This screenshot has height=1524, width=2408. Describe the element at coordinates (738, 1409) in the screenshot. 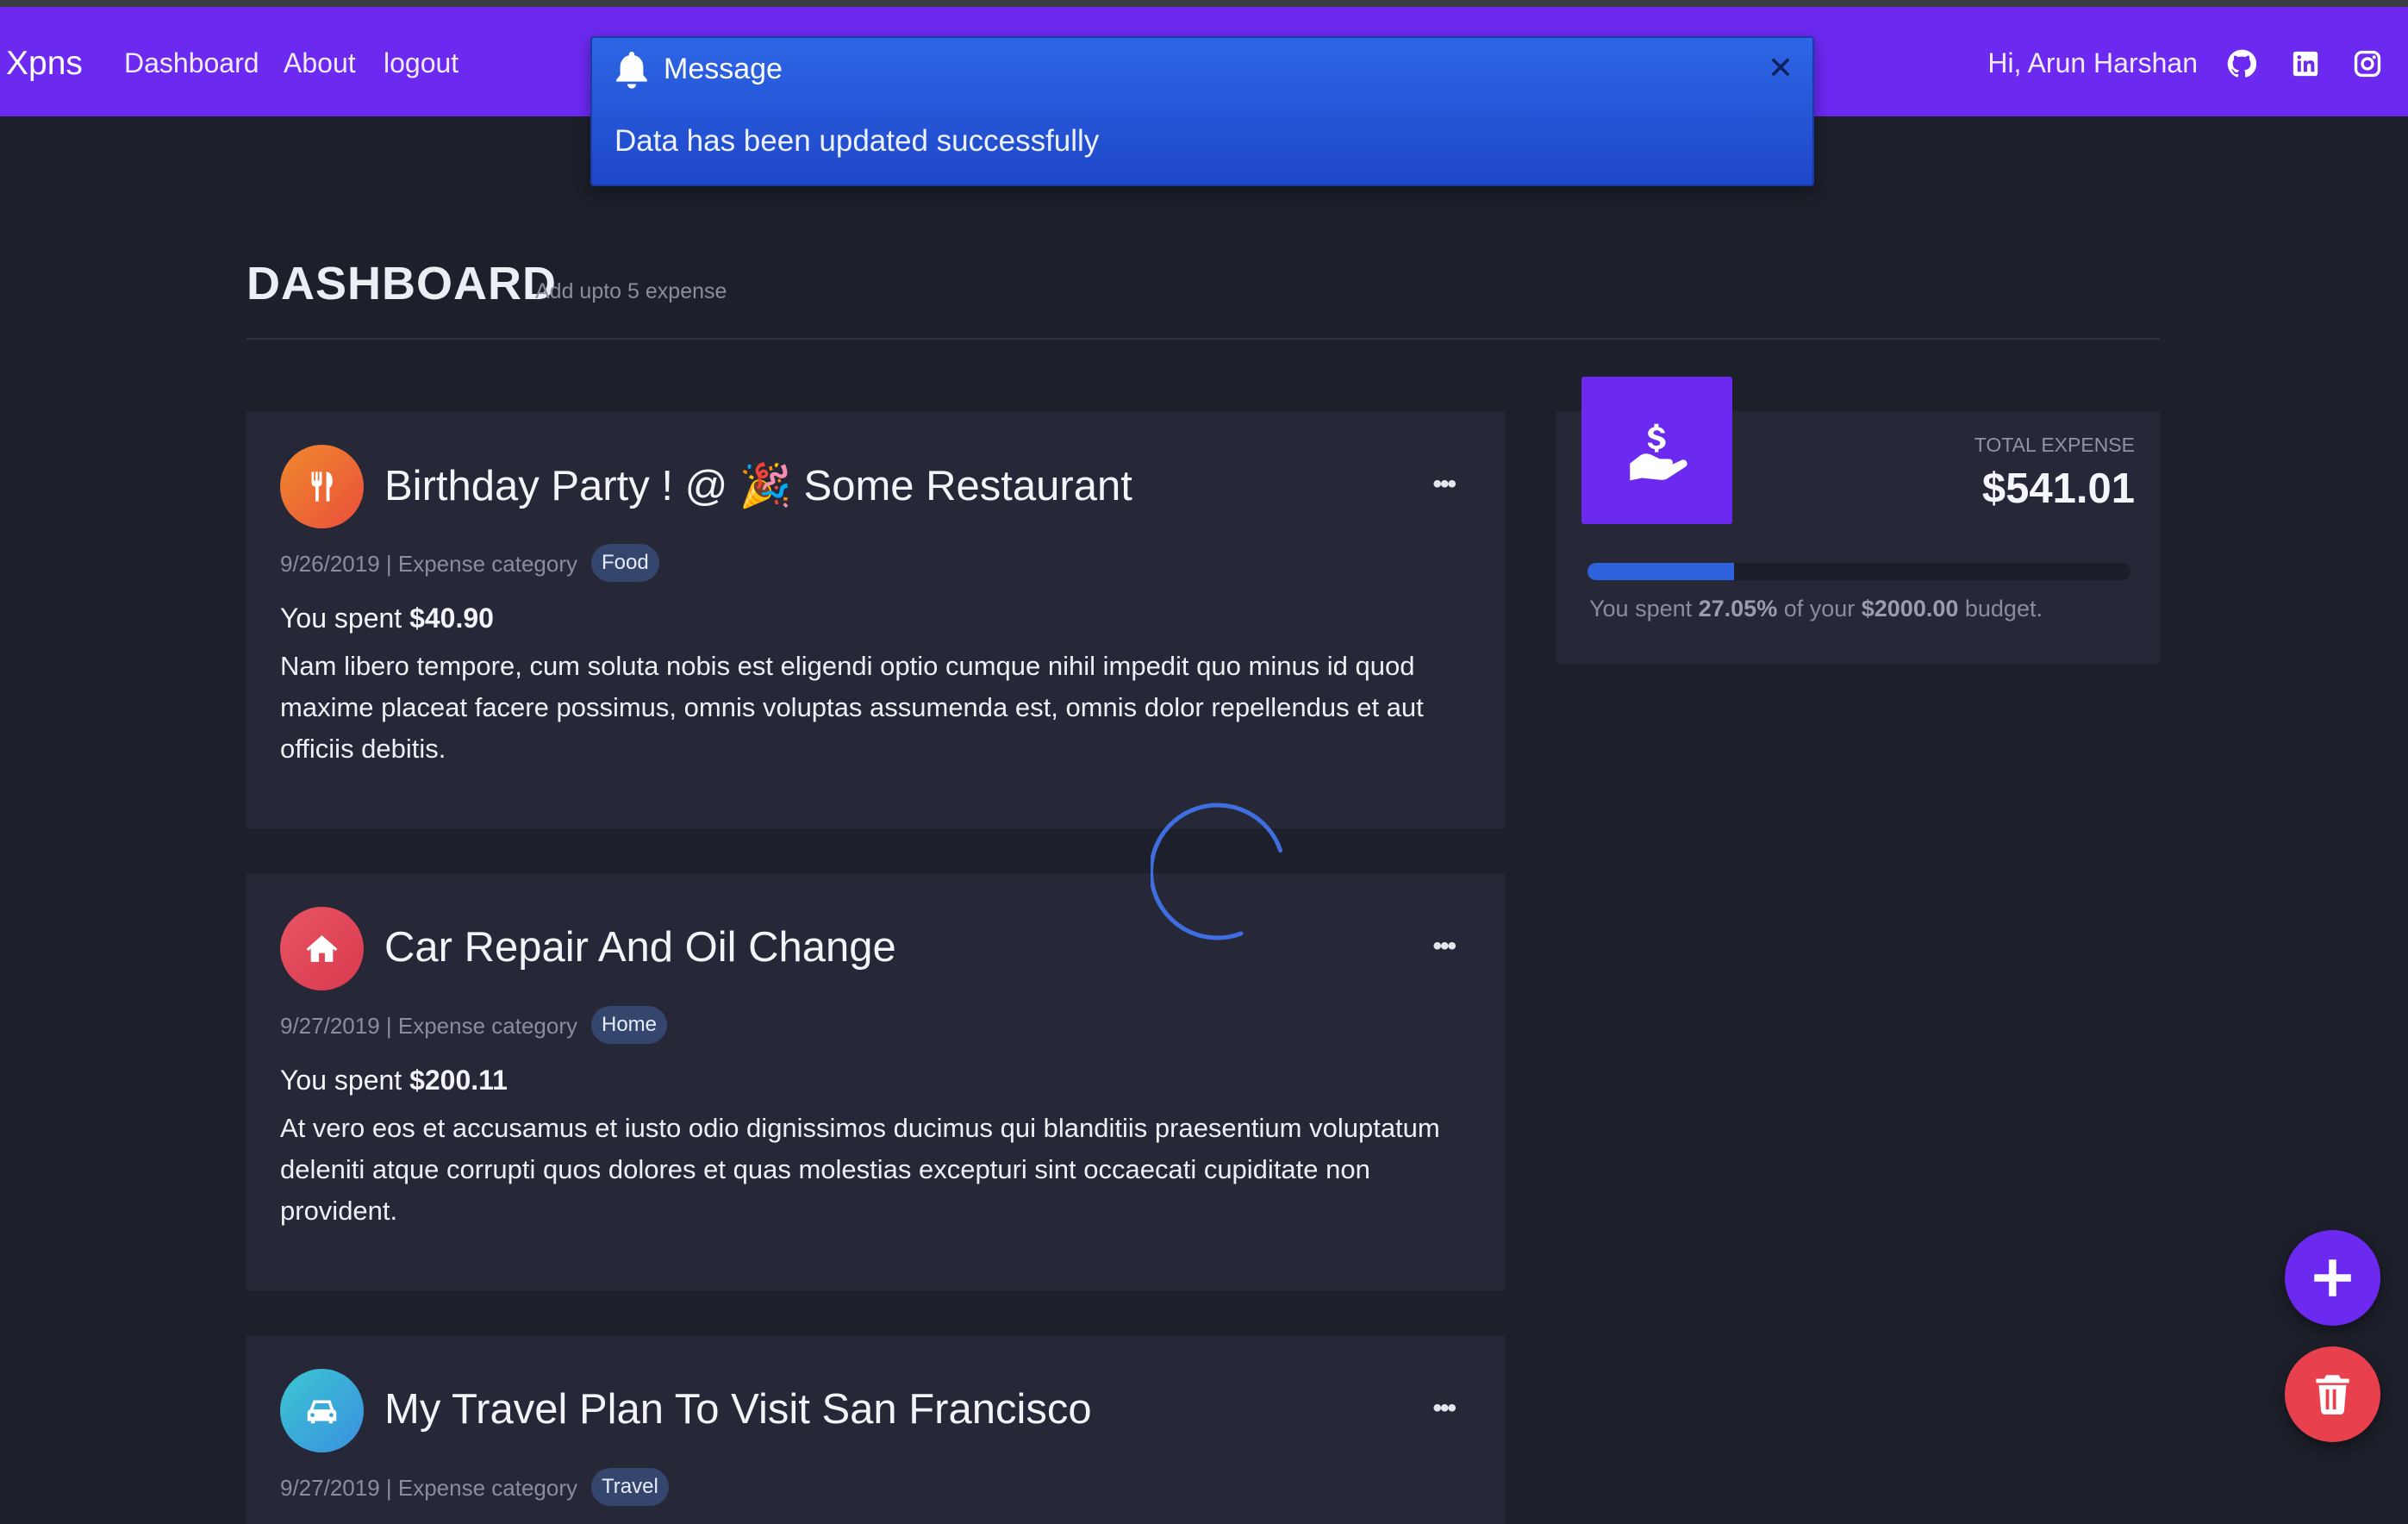

I see `expense-title: My Travel Plan To Visit San Francisco` at that location.